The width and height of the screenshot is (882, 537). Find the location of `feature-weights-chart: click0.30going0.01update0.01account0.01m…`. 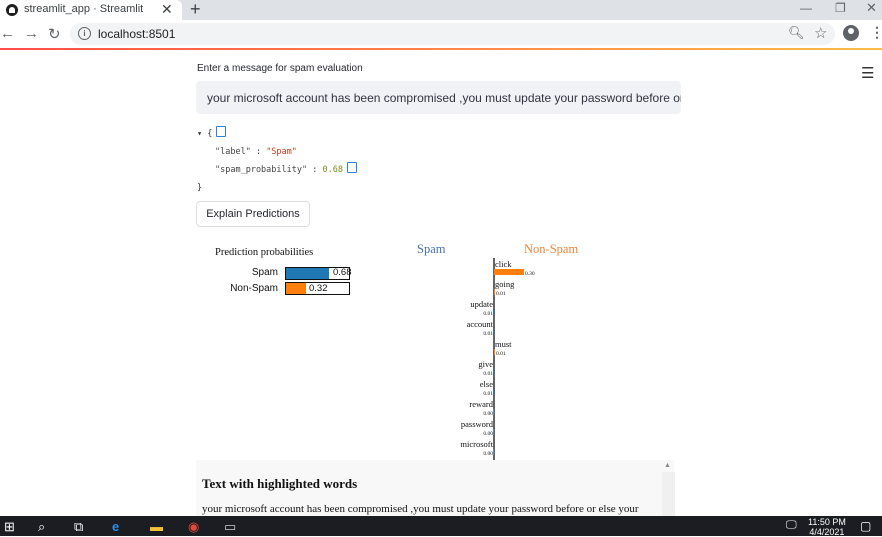

feature-weights-chart: click0.30going0.01update0.01account0.01m… is located at coordinates (497, 359).